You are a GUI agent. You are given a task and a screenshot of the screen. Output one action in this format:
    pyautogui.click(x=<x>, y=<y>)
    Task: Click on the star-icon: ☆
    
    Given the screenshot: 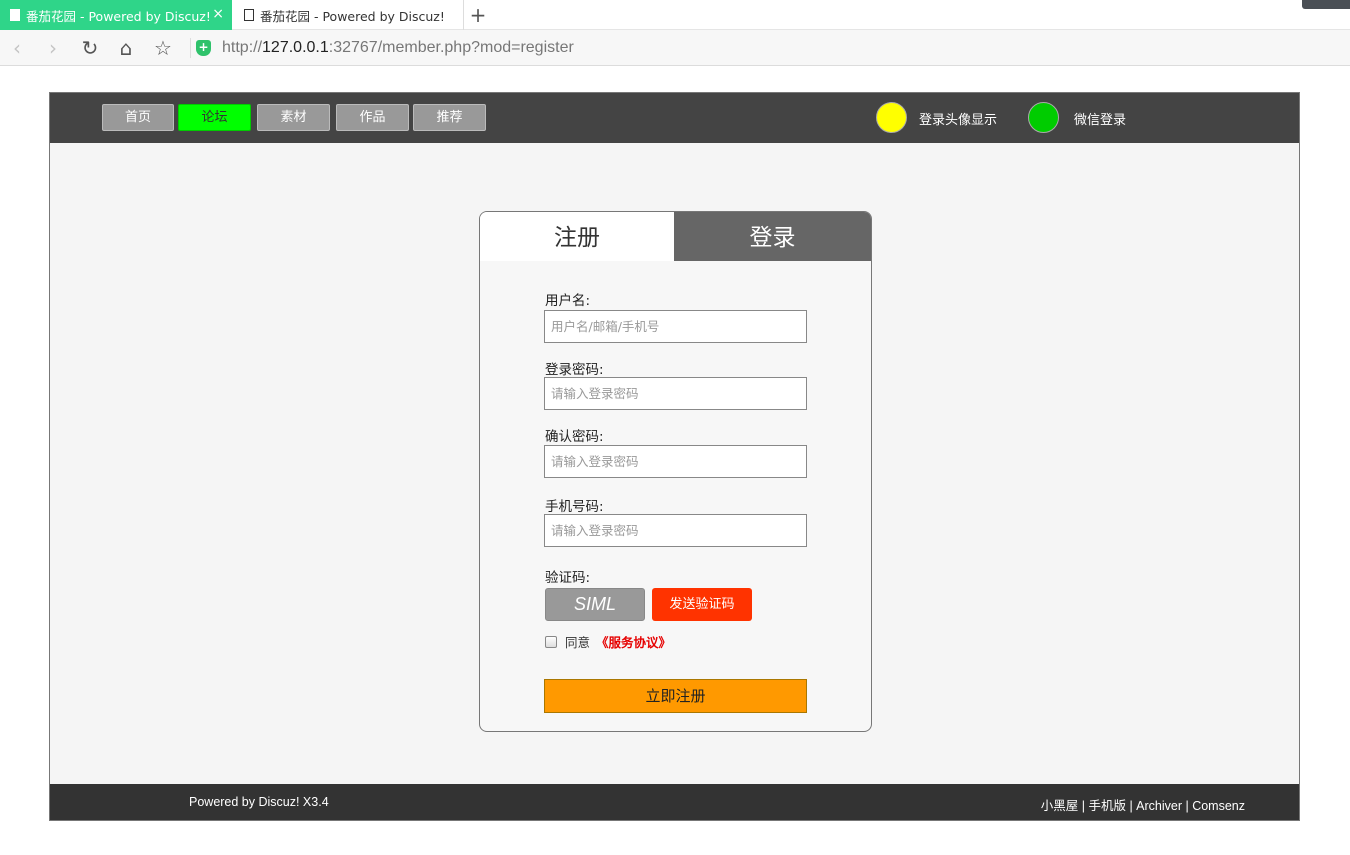 What is the action you would take?
    pyautogui.click(x=163, y=48)
    